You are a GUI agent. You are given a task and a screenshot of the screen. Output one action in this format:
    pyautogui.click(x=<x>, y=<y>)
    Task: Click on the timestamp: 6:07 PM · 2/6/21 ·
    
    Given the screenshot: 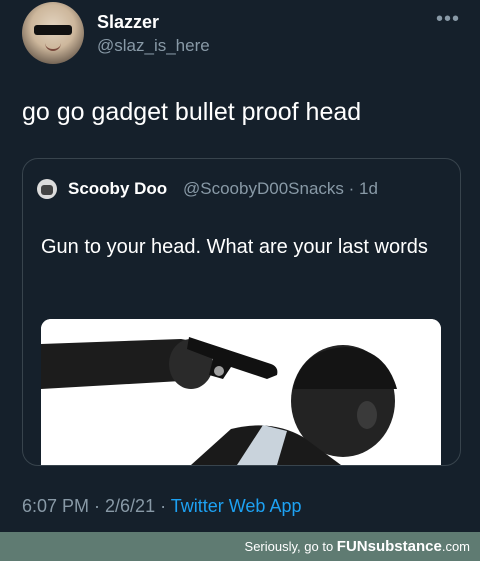 What is the action you would take?
    pyautogui.click(x=96, y=506)
    